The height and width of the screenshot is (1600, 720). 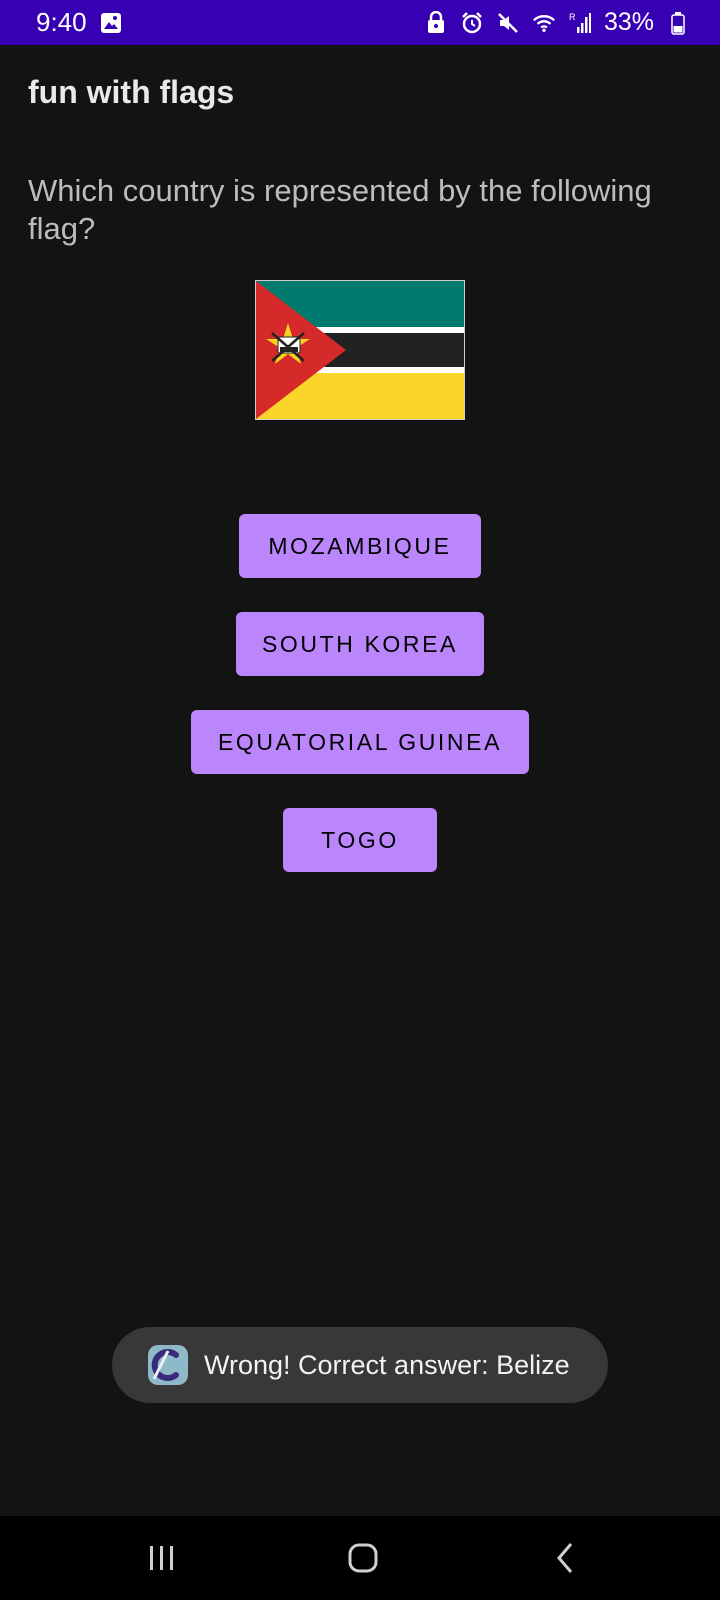 I want to click on battery-icon, so click(x=678, y=23).